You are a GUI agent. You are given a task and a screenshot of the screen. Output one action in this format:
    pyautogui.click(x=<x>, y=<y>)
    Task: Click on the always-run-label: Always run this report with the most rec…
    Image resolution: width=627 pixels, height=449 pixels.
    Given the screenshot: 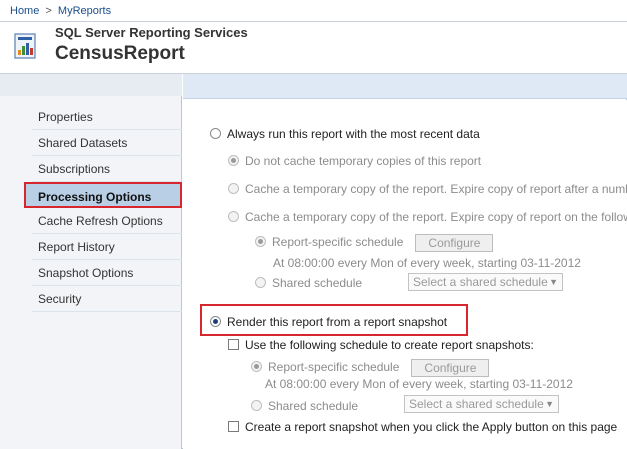 What is the action you would take?
    pyautogui.click(x=353, y=134)
    